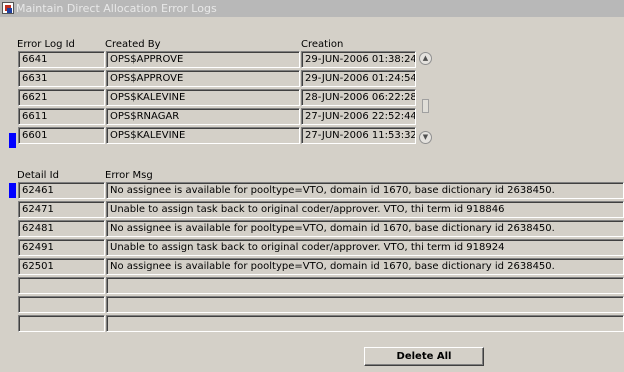  Describe the element at coordinates (358, 135) in the screenshot. I see `creation-field: 27-JUN-2006 11:53:32` at that location.